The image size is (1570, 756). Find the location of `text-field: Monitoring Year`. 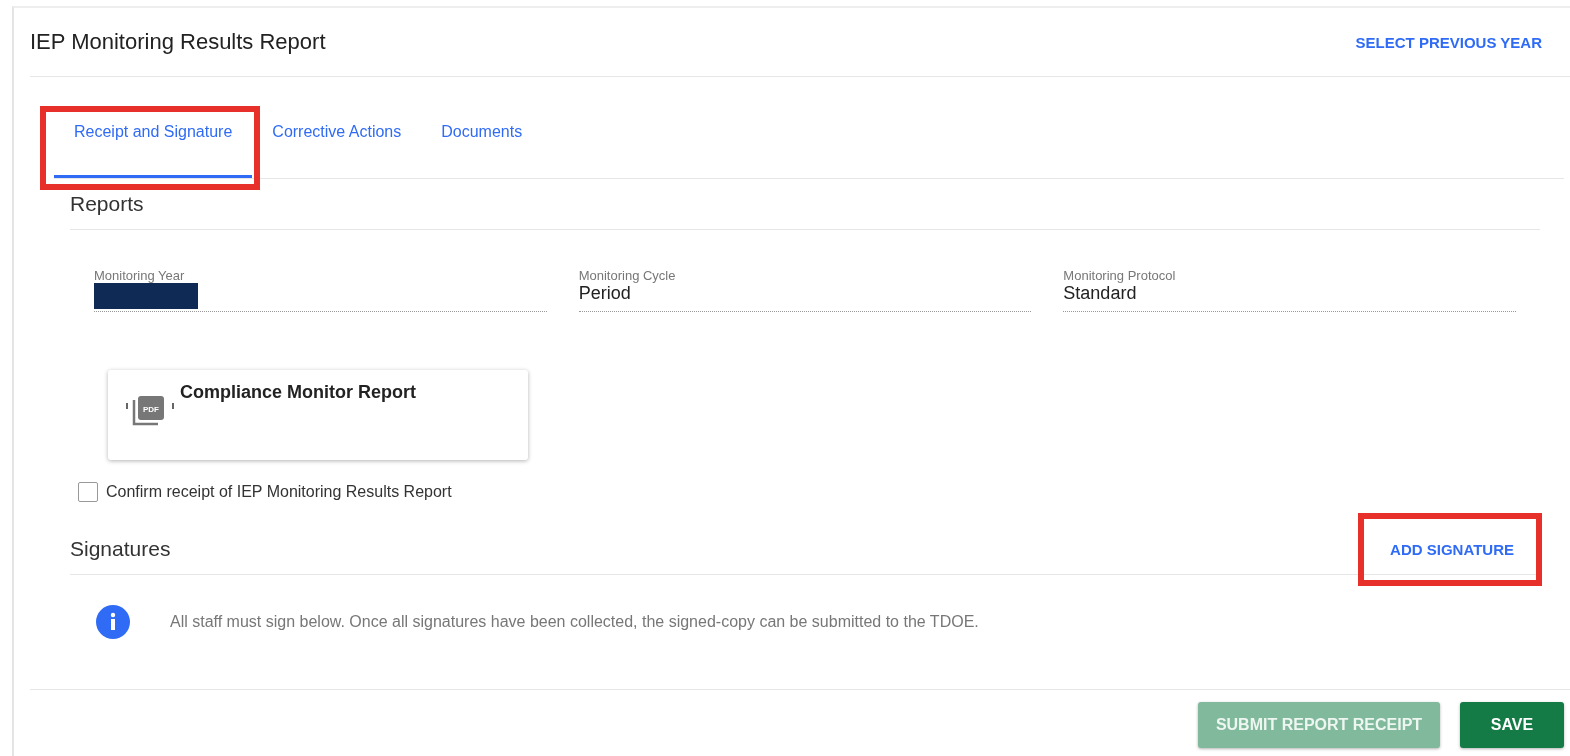

text-field: Monitoring Year is located at coordinates (320, 290).